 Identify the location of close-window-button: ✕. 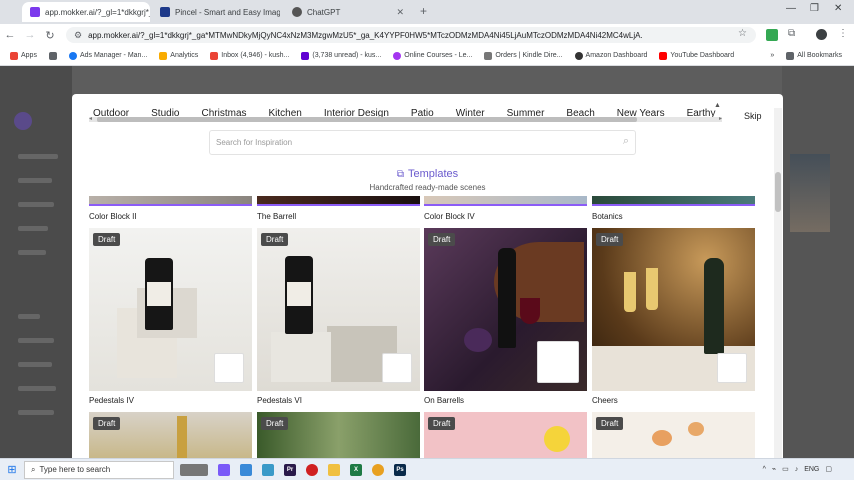
(838, 8).